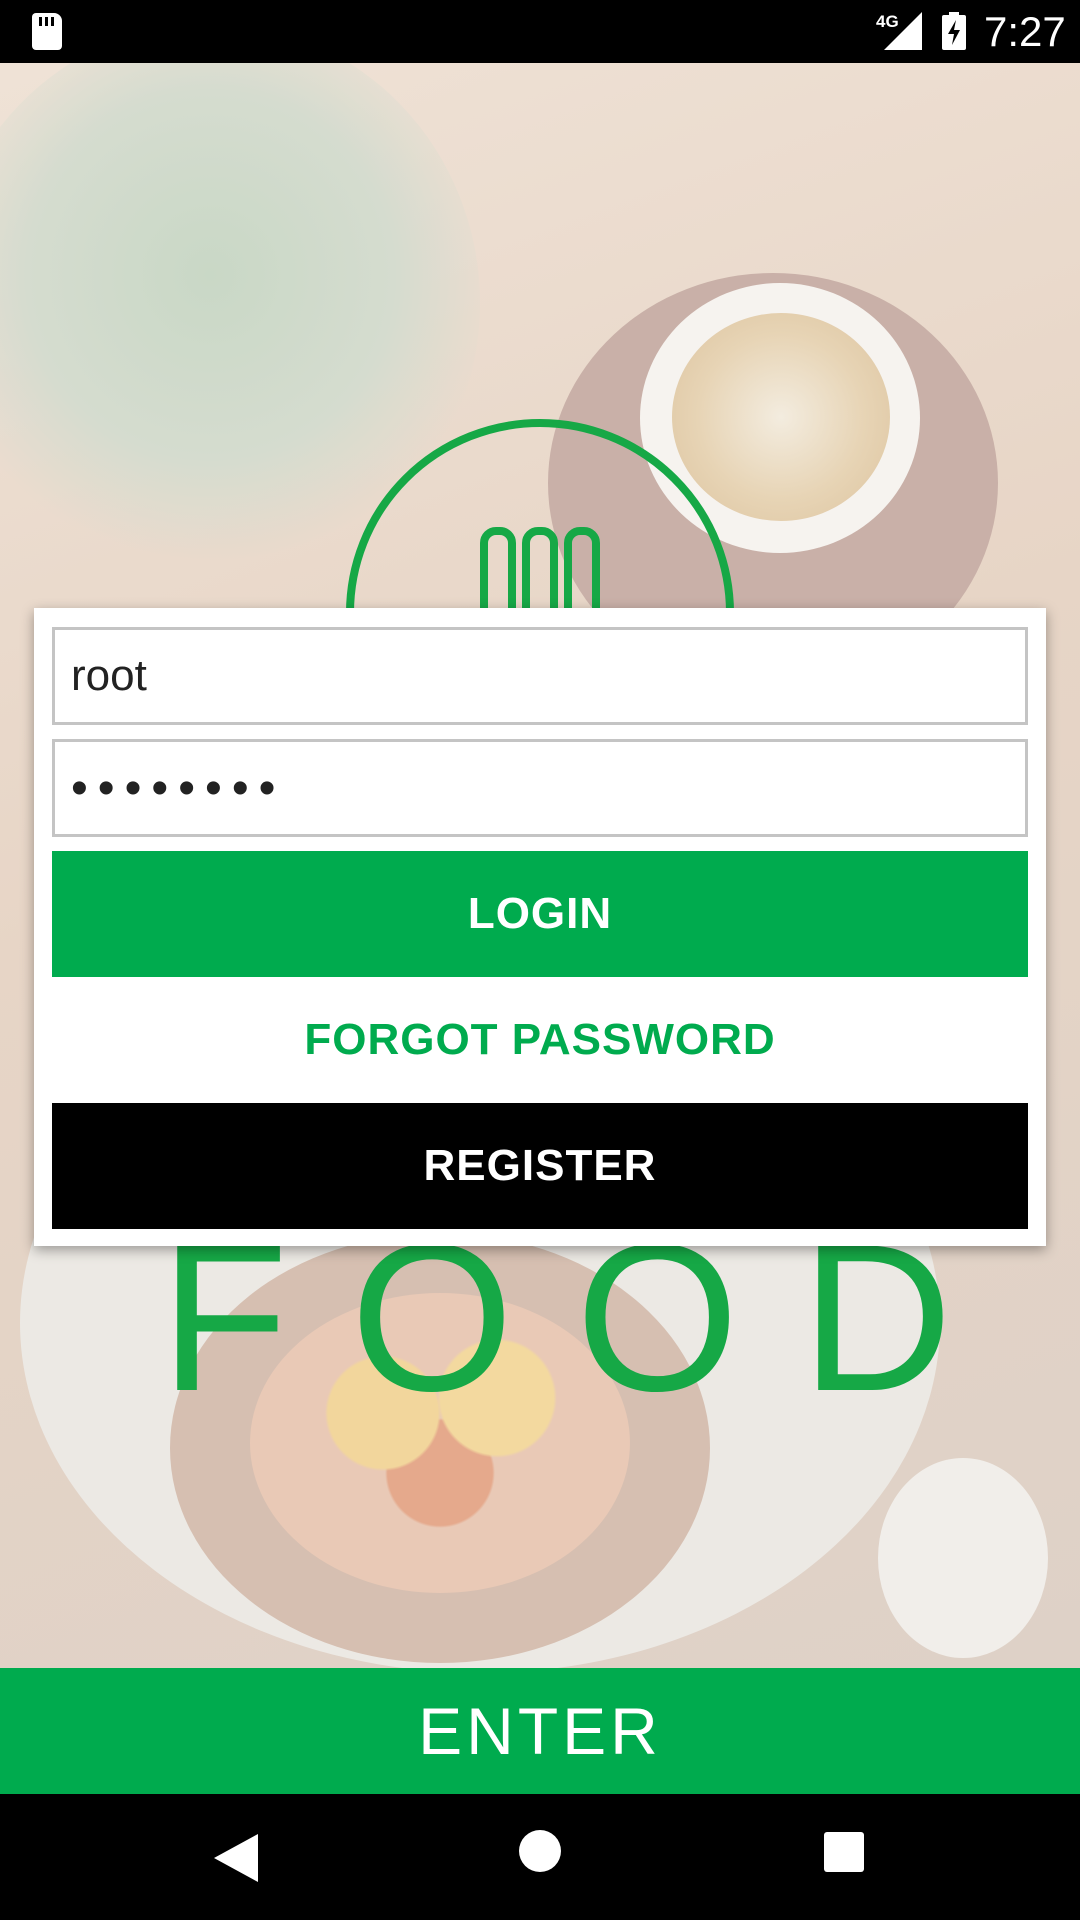 This screenshot has height=1920, width=1080. Describe the element at coordinates (1025, 31) in the screenshot. I see `clock: 7:27` at that location.